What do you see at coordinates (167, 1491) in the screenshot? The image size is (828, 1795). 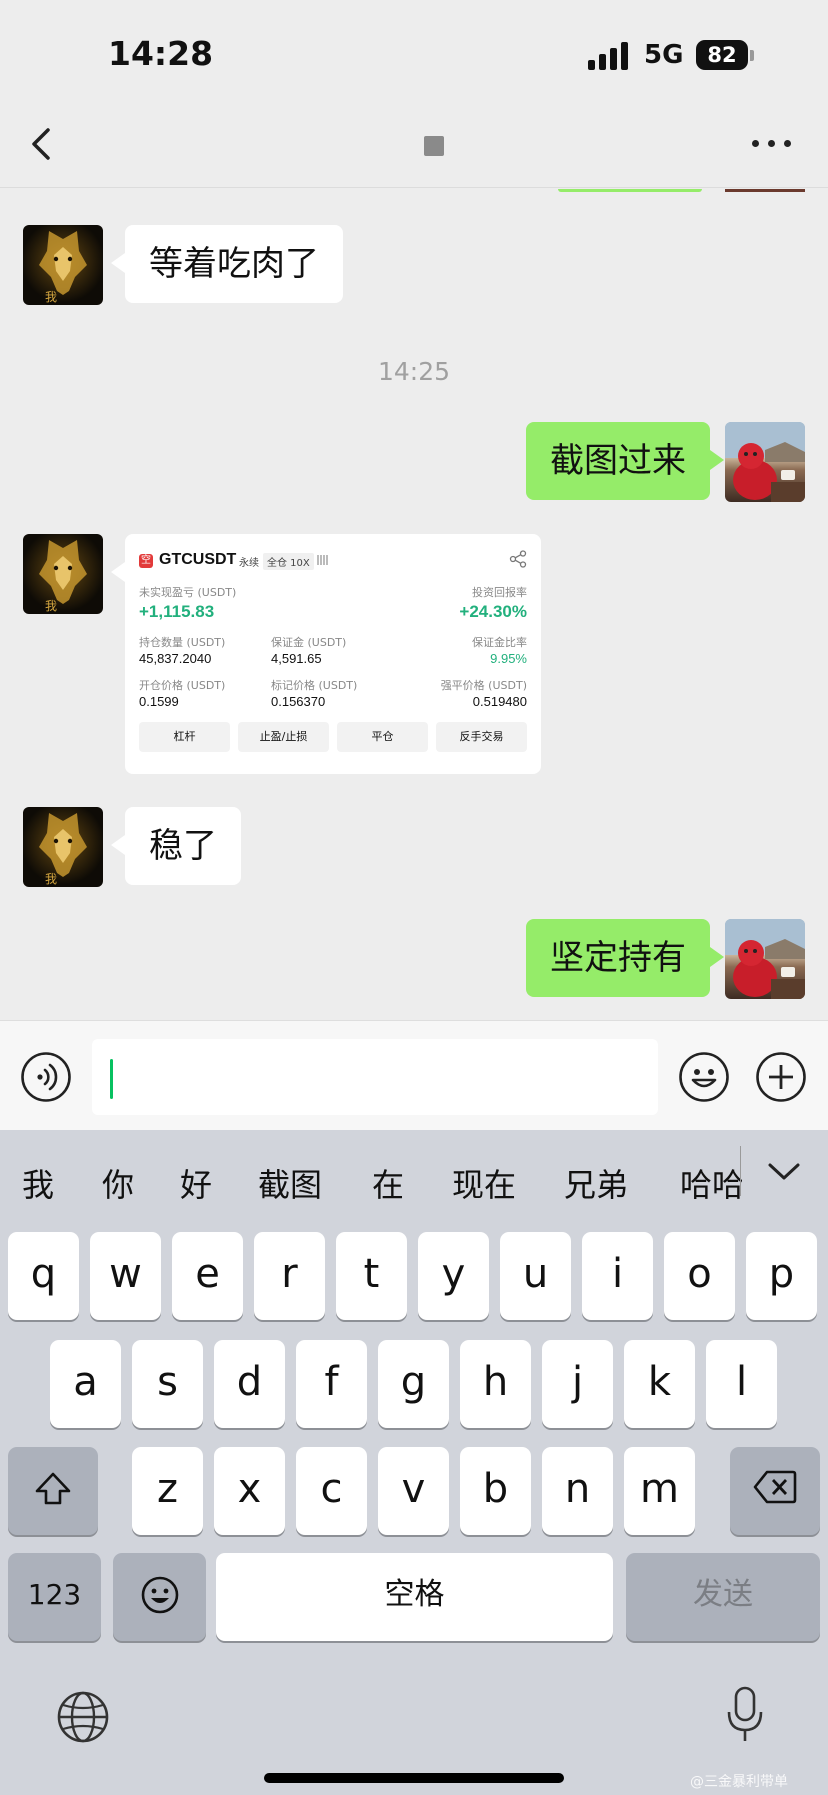 I see `key-z: z` at bounding box center [167, 1491].